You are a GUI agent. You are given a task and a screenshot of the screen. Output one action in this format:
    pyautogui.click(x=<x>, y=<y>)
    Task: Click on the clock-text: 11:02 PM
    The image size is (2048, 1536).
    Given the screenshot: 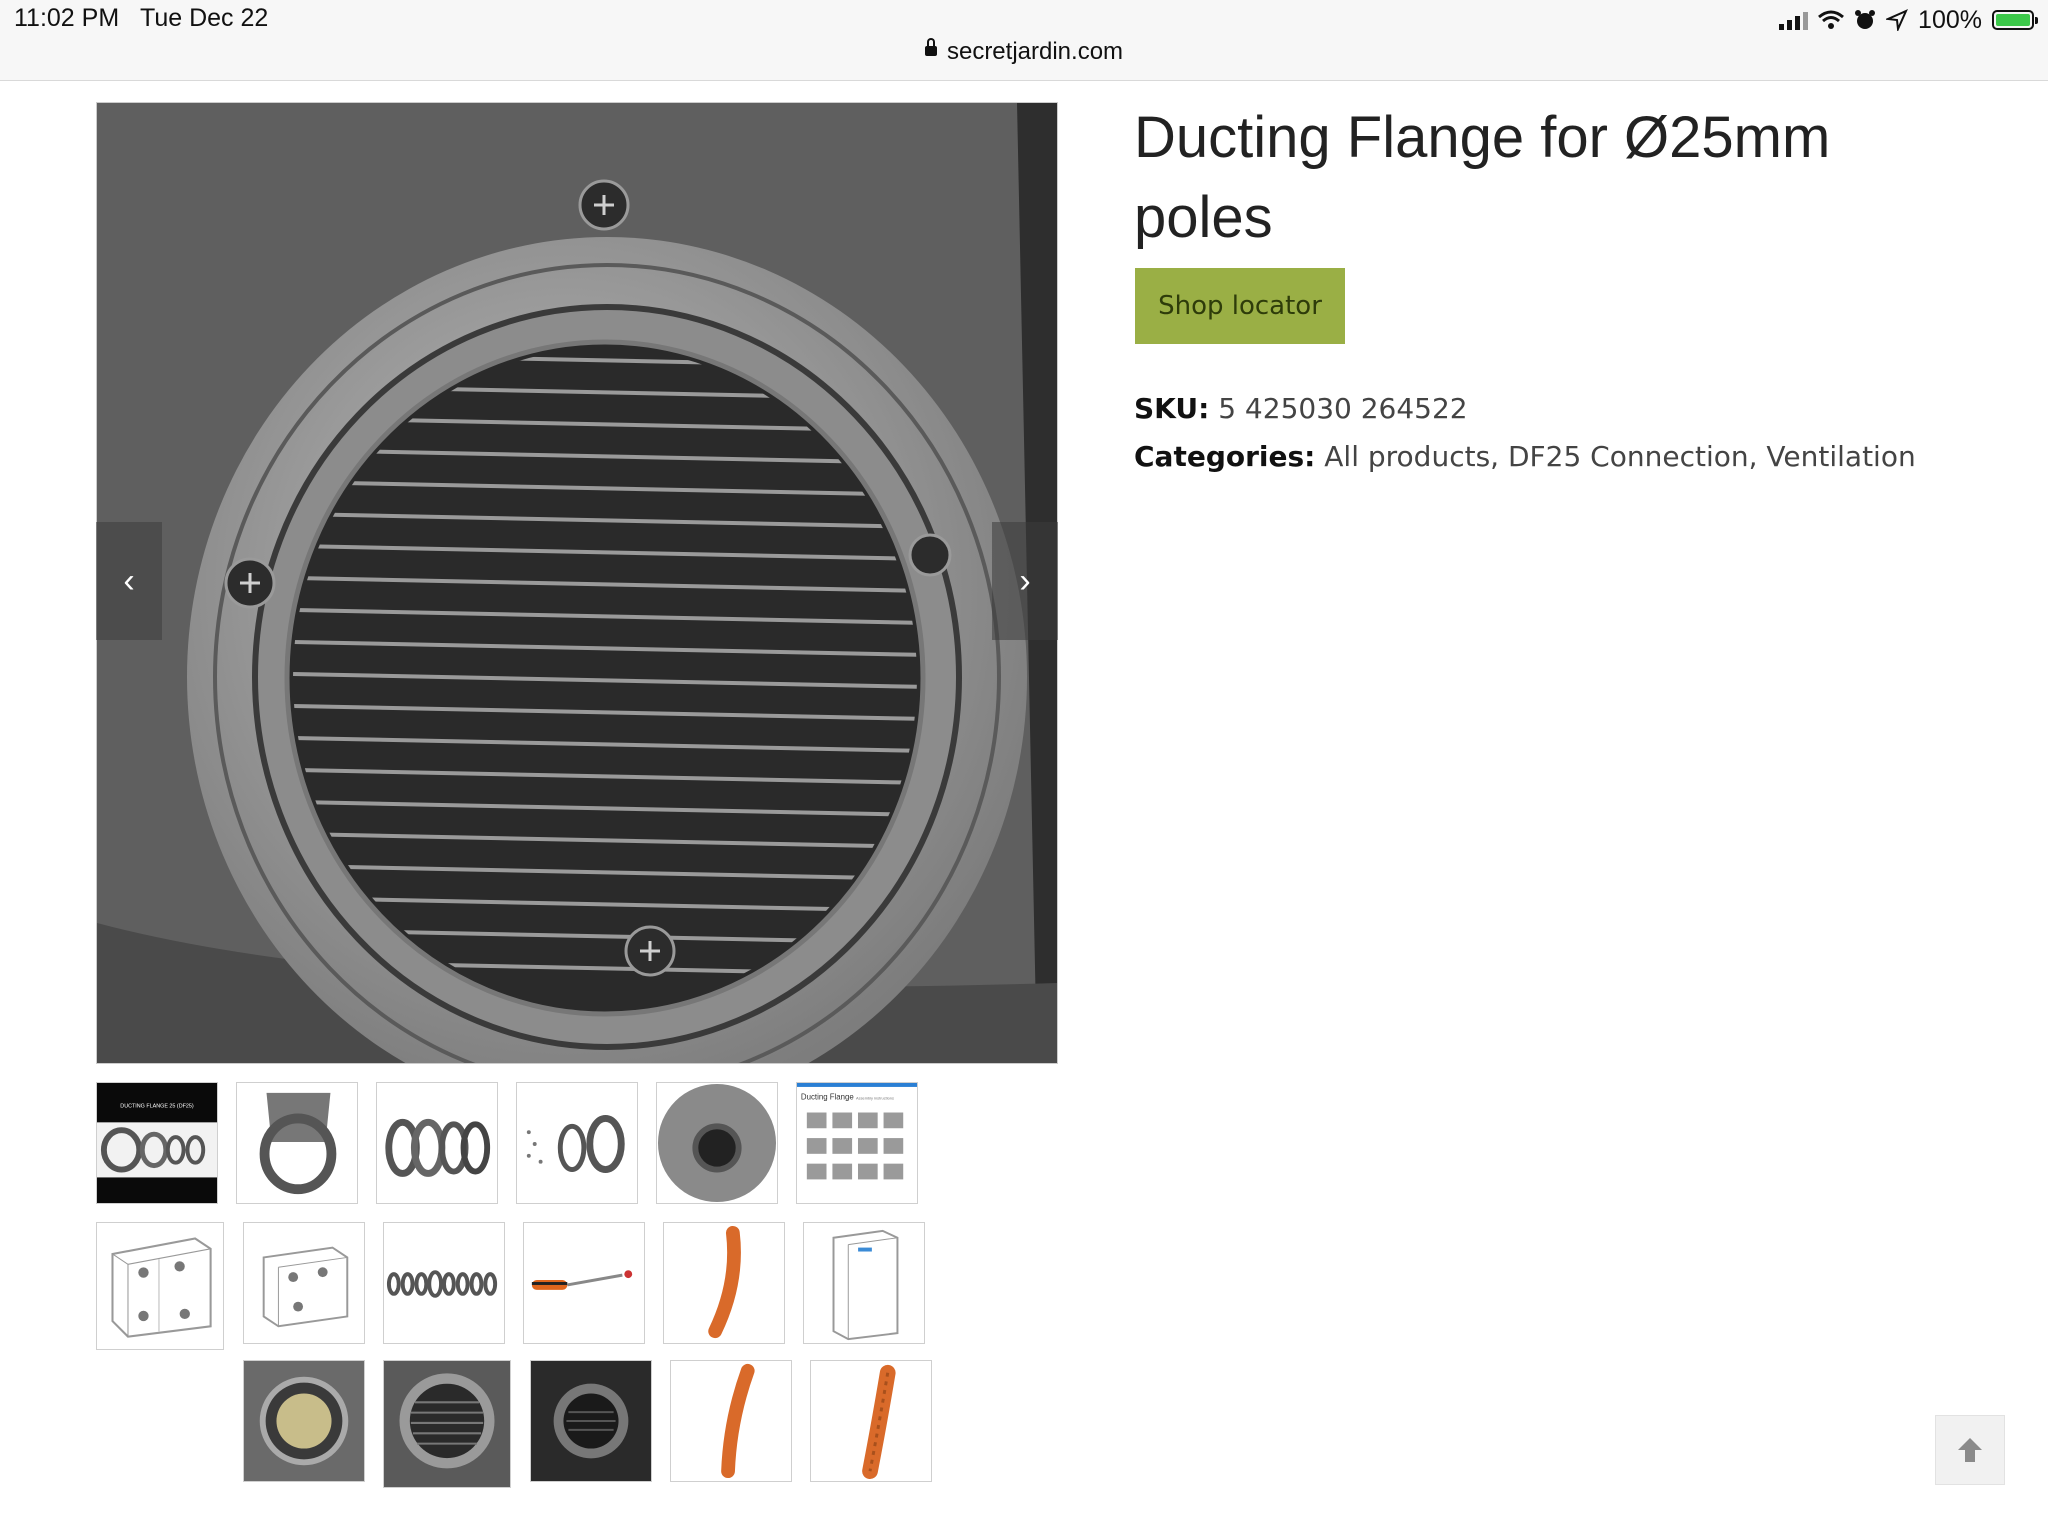 What is the action you would take?
    pyautogui.click(x=67, y=18)
    